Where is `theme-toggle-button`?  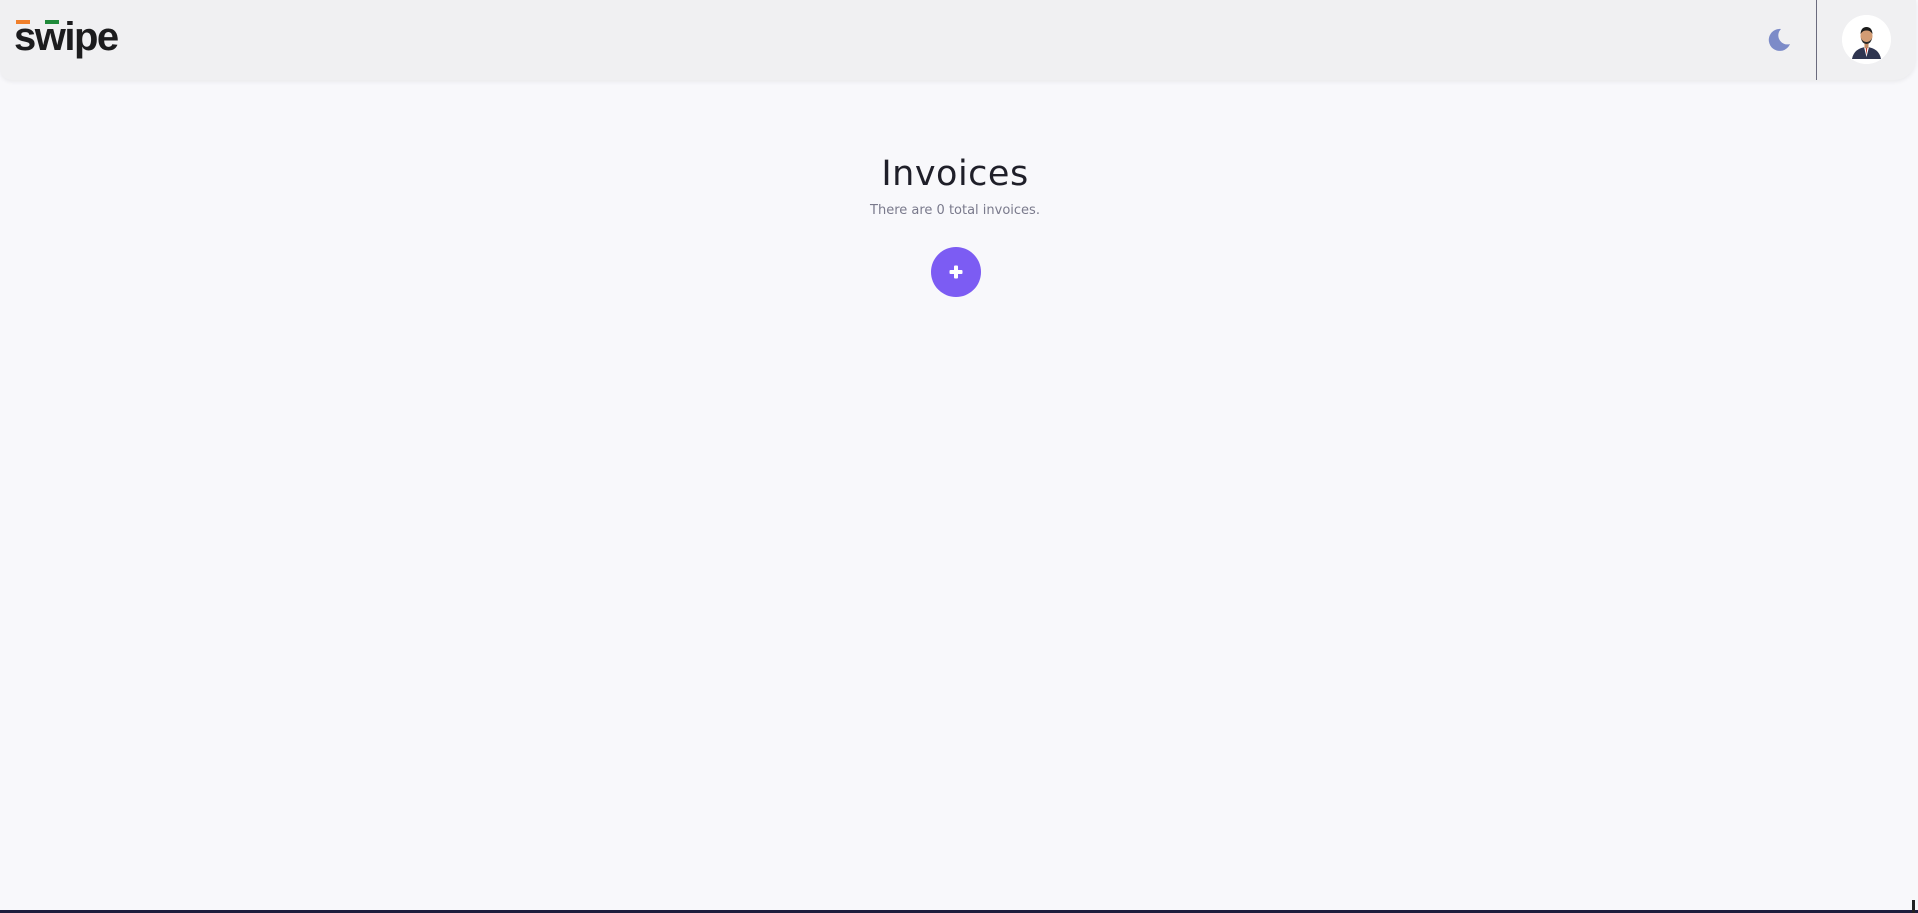
theme-toggle-button is located at coordinates (1778, 40).